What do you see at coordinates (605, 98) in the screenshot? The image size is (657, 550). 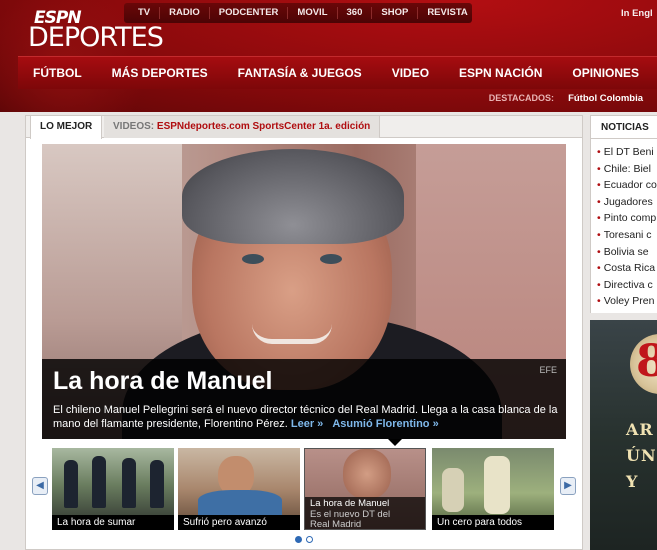 I see `destacados-link: Fútbol Colombia` at bounding box center [605, 98].